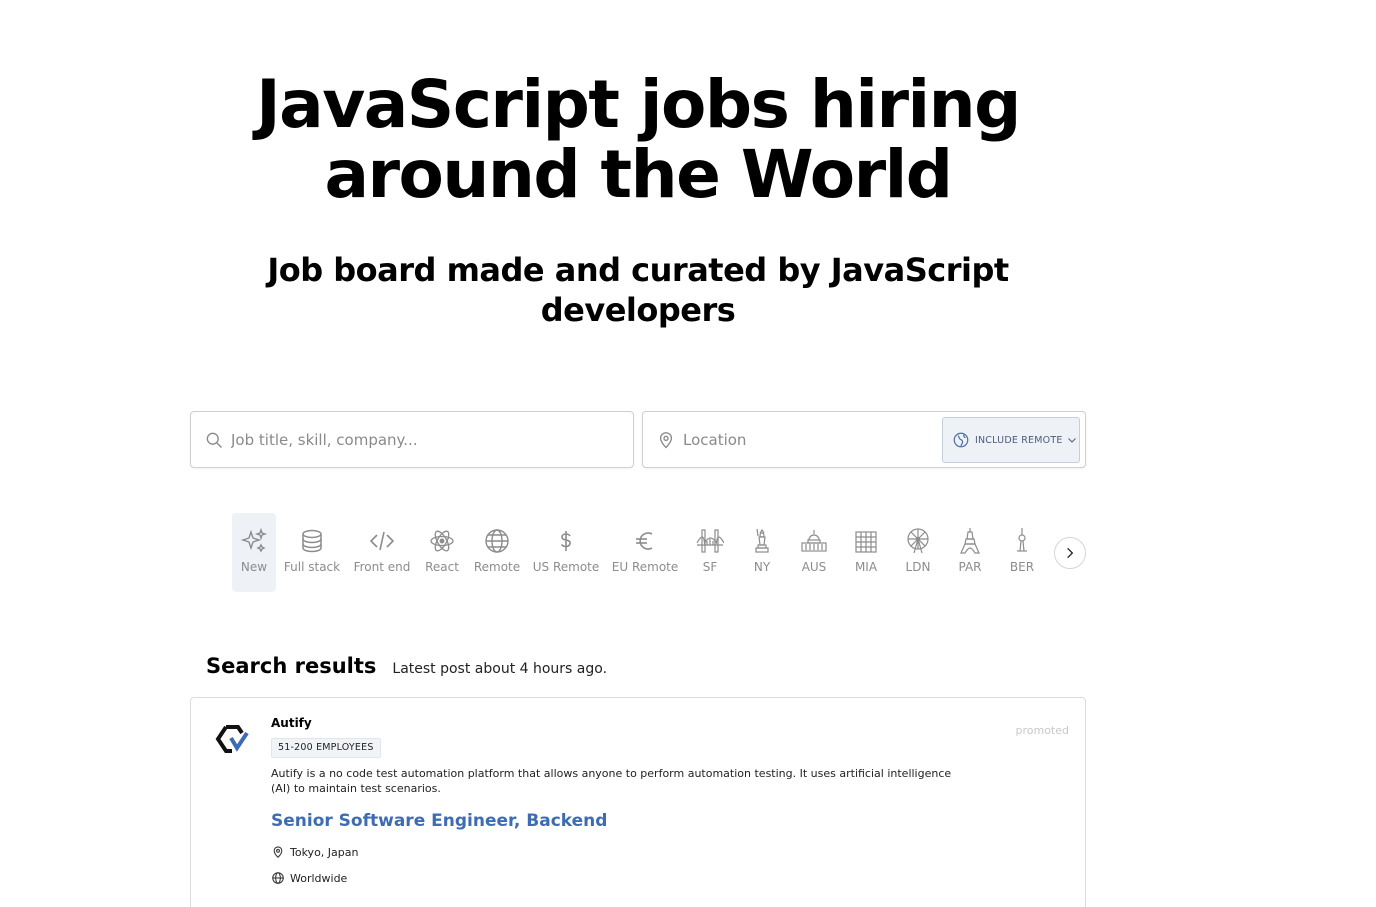 The image size is (1376, 907). Describe the element at coordinates (319, 878) in the screenshot. I see `job-remote-text: Worldwide` at that location.